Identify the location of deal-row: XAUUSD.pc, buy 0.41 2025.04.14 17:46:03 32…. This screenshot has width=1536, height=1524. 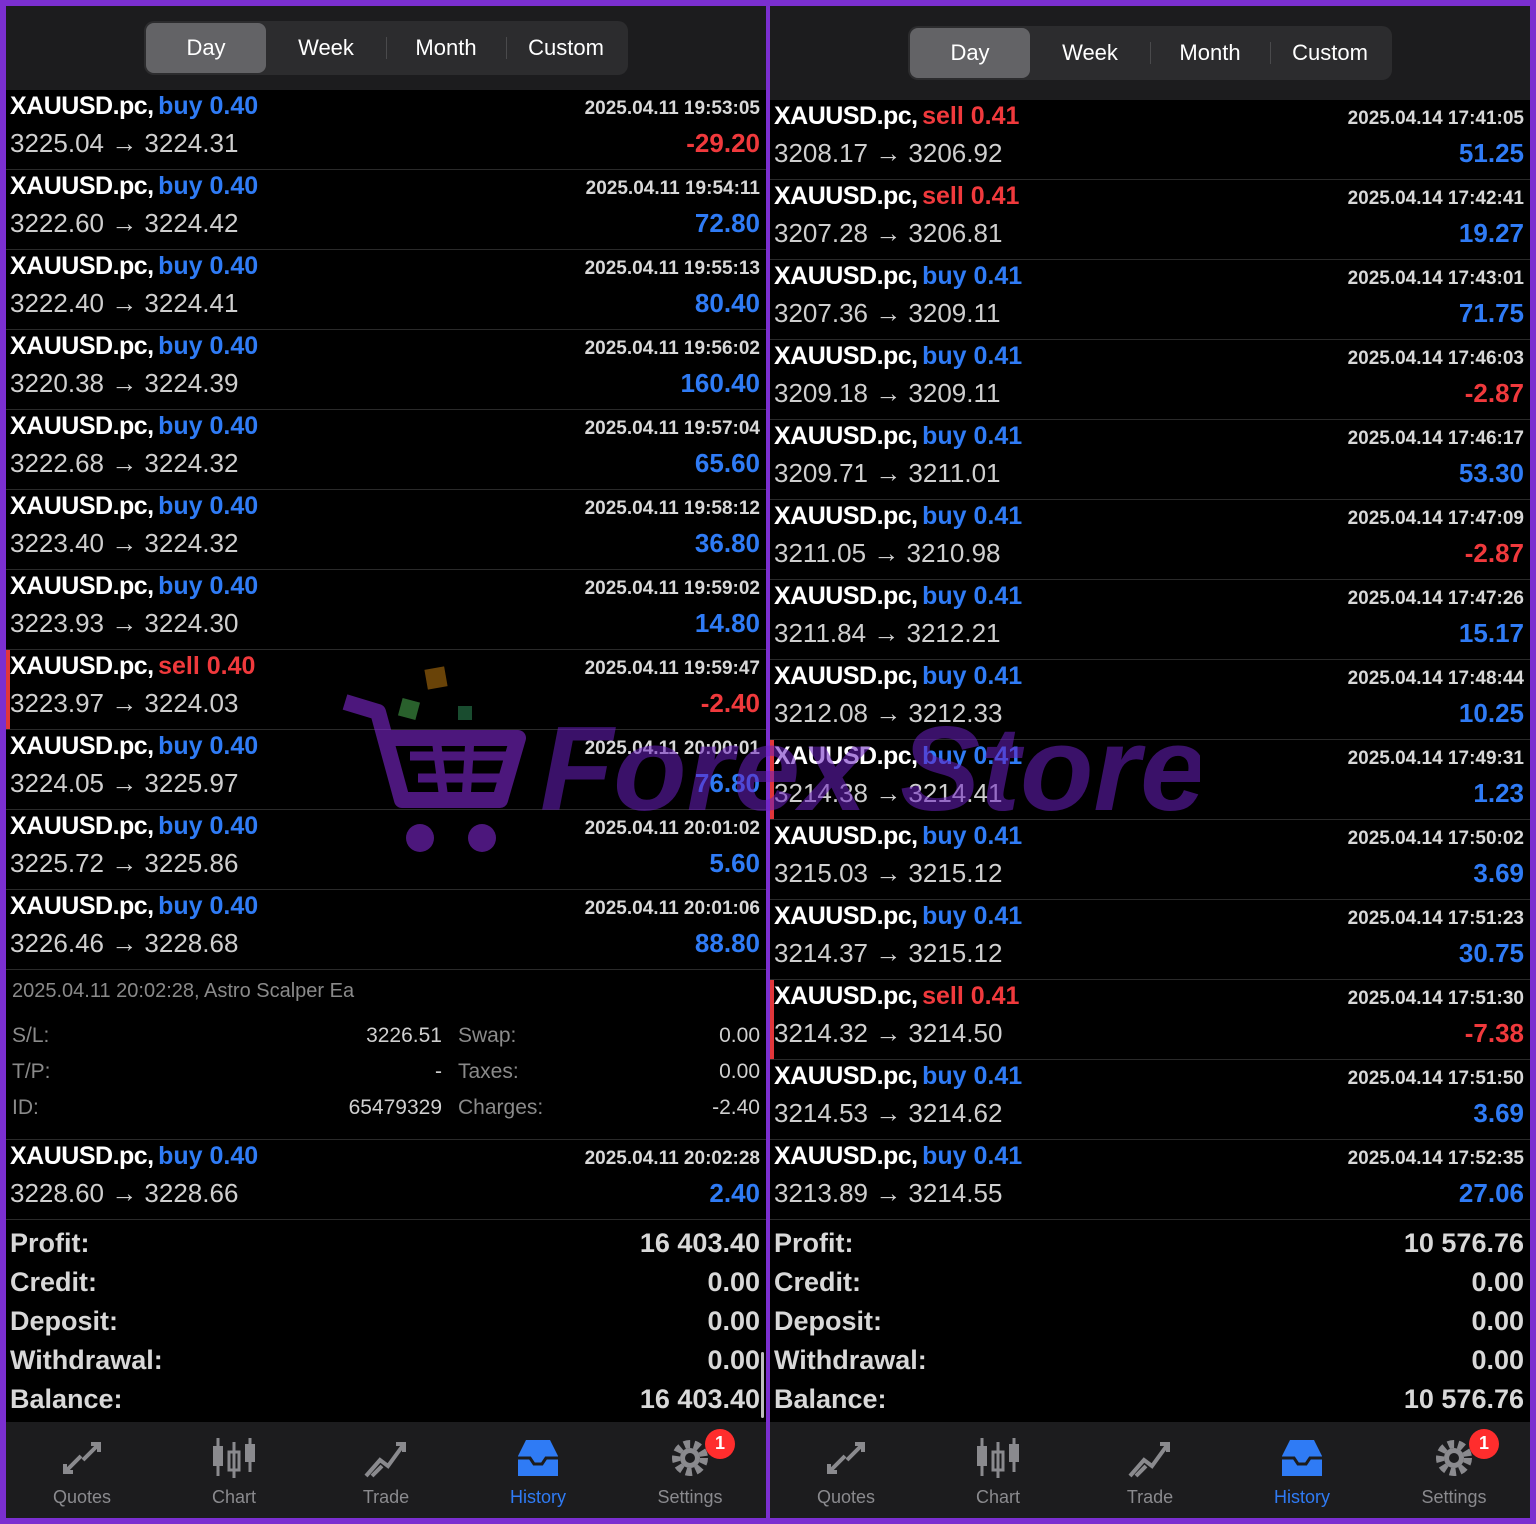
(1150, 380).